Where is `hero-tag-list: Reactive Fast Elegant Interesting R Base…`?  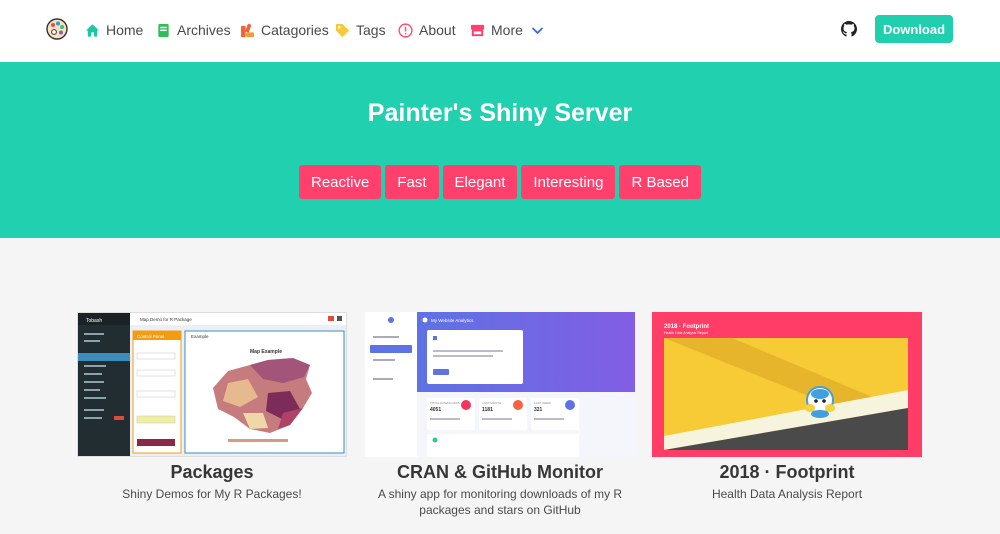 hero-tag-list: Reactive Fast Elegant Interesting R Base… is located at coordinates (500, 182).